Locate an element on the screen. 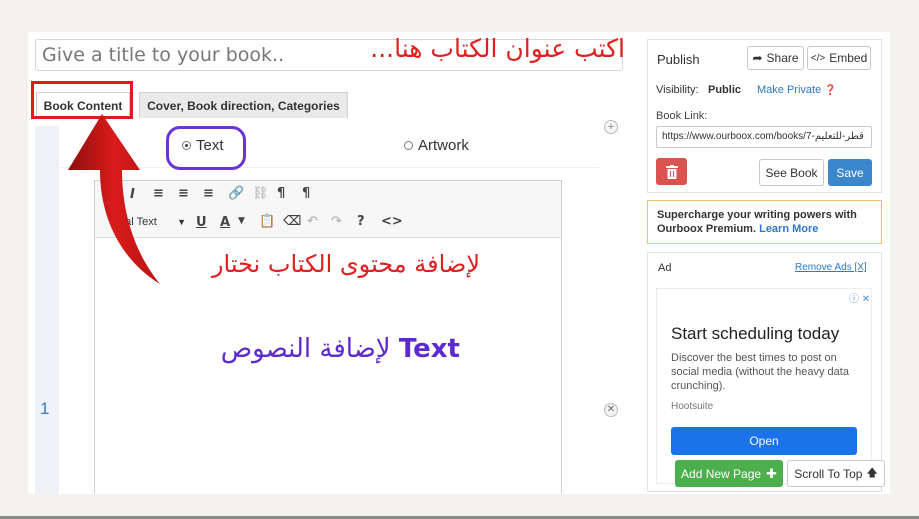 Image resolution: width=919 pixels, height=519 pixels. visibility-value: Public is located at coordinates (725, 90).